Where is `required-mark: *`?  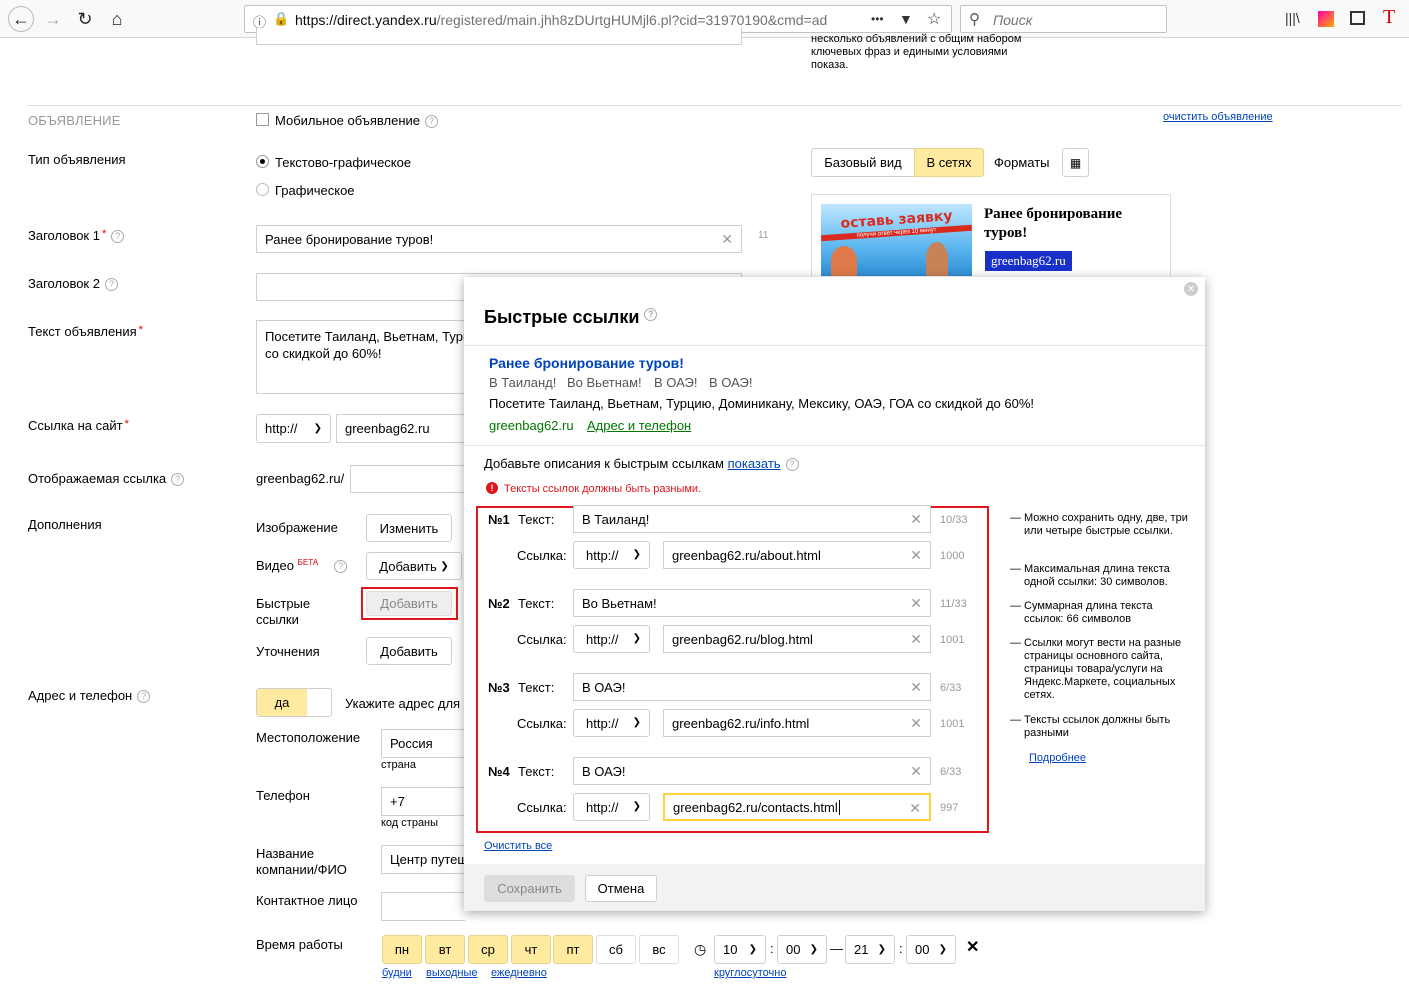
required-mark: * is located at coordinates (104, 234).